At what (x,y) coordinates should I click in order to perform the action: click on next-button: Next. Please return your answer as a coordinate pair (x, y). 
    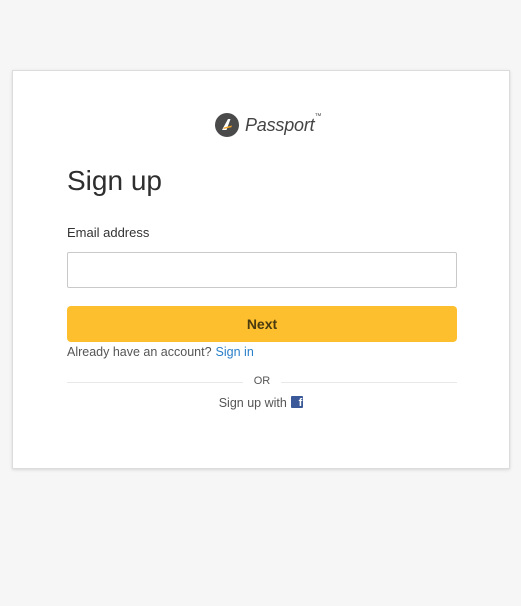
    Looking at the image, I should click on (262, 324).